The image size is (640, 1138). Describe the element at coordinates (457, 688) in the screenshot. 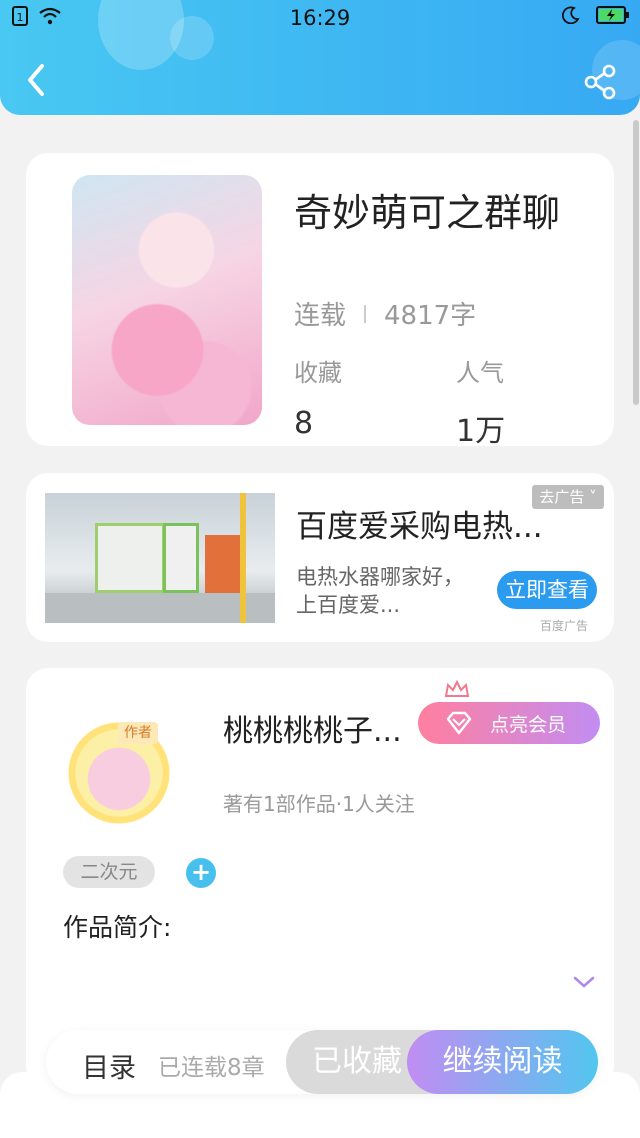

I see `crown-icon` at that location.